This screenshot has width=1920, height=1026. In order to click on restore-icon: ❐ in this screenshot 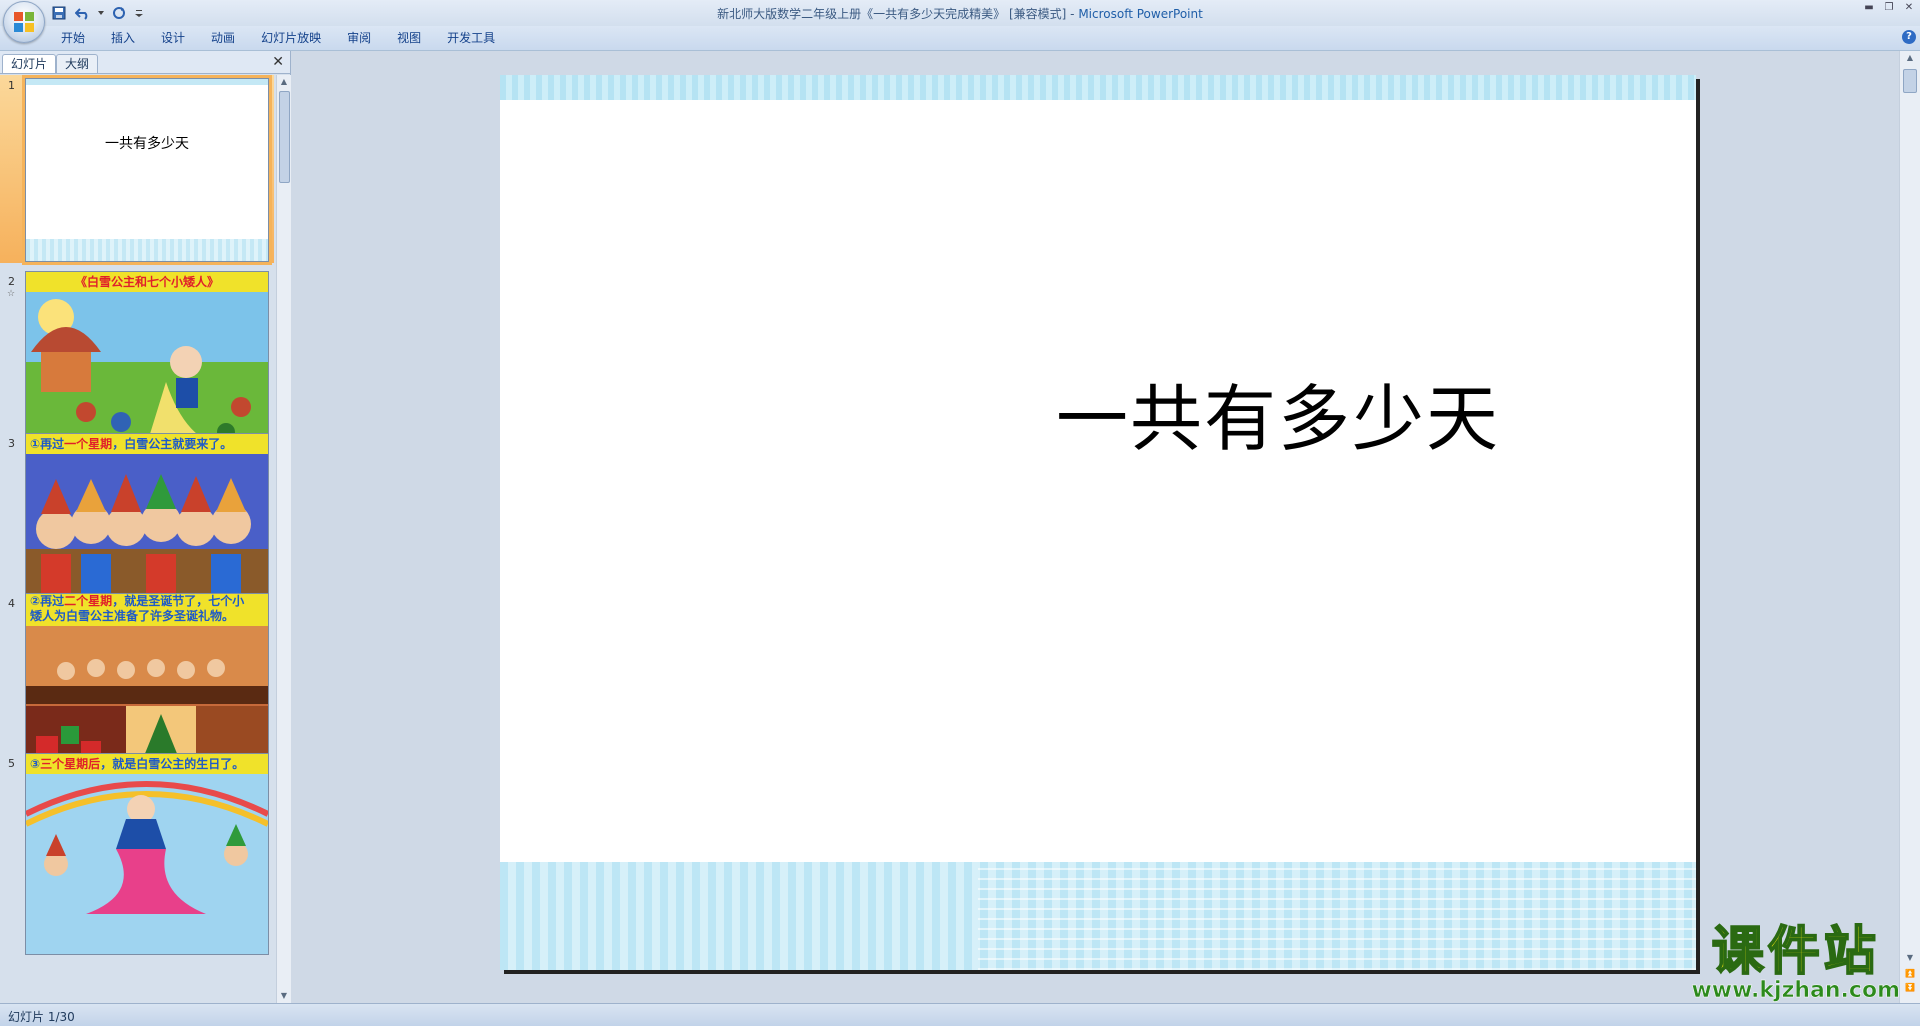, I will do `click(1889, 8)`.